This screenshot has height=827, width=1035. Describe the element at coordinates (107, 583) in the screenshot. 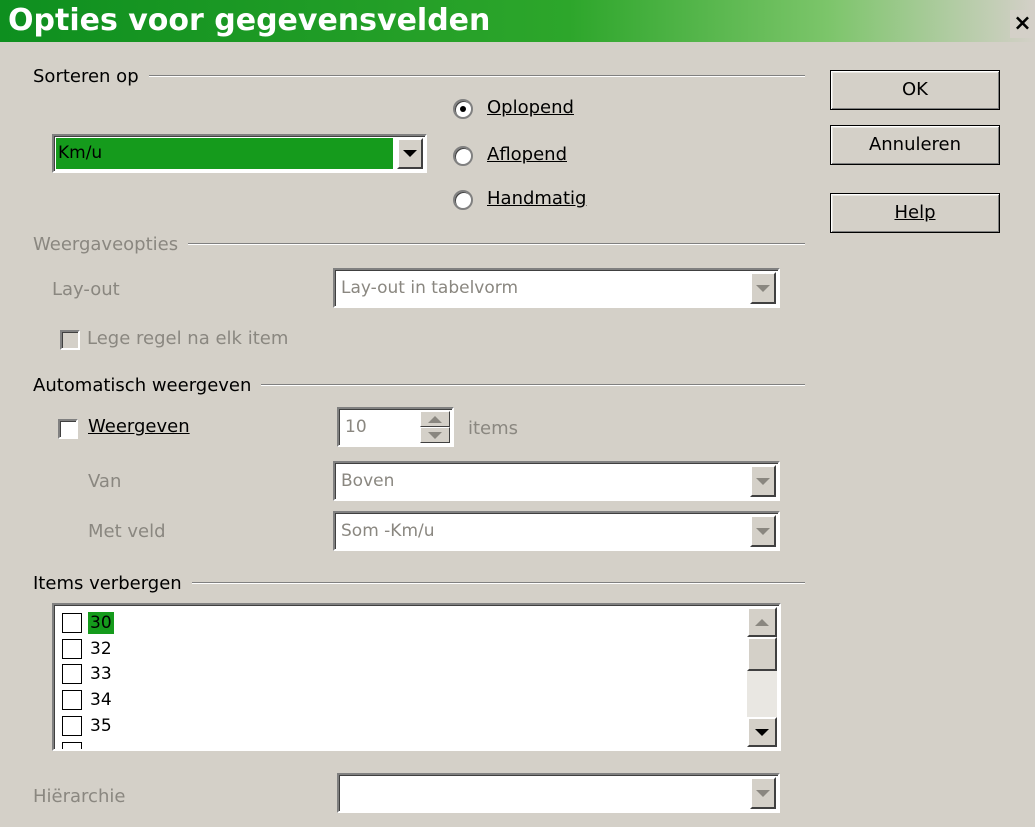

I see `hide-items-header-label: Items verbergen` at that location.